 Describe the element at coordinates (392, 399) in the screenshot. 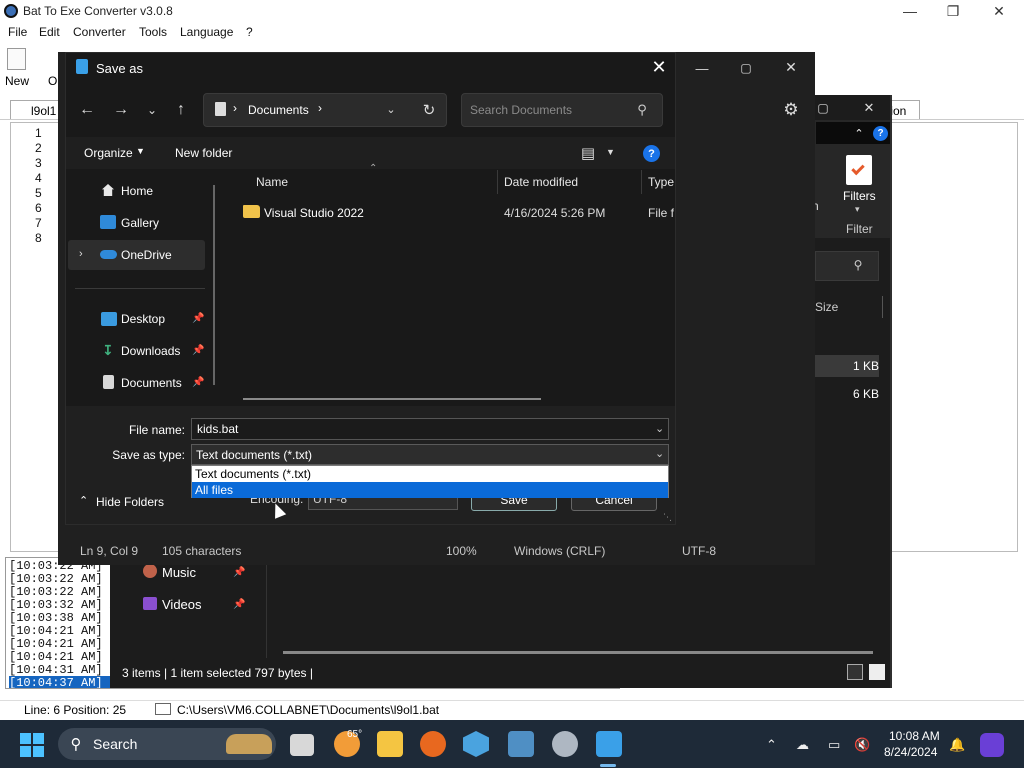

I see `file-list-scrollbar` at that location.